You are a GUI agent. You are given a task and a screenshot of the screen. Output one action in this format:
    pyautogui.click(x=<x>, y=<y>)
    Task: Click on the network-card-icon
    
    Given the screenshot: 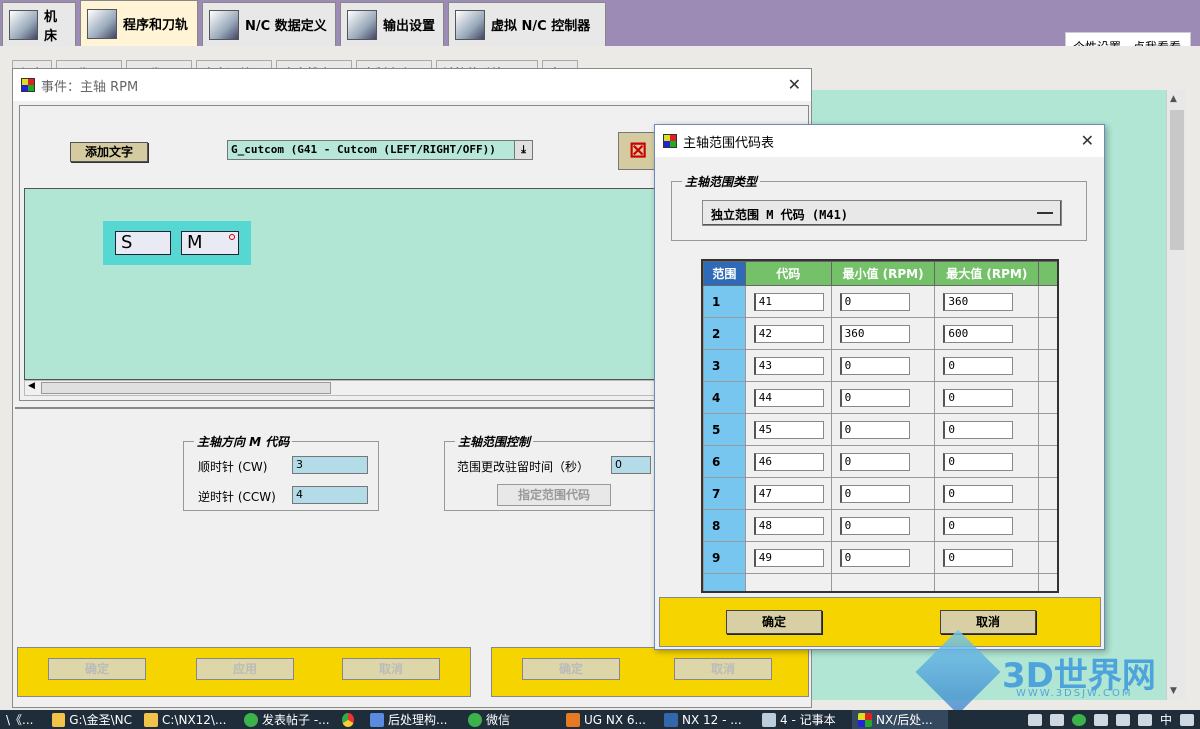 What is the action you would take?
    pyautogui.click(x=1056, y=719)
    